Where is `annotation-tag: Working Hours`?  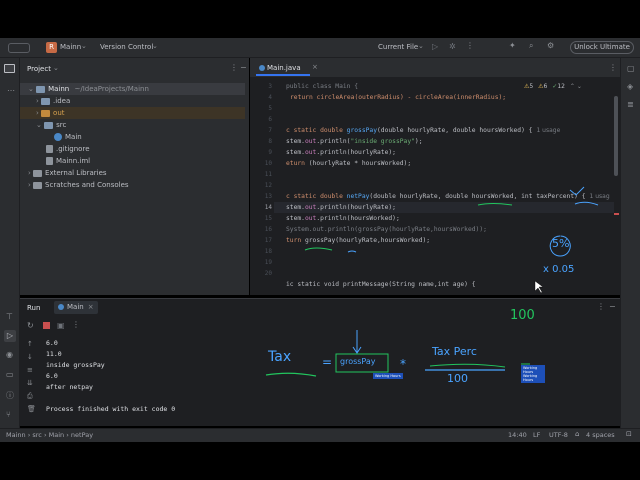 annotation-tag: Working Hours is located at coordinates (388, 376).